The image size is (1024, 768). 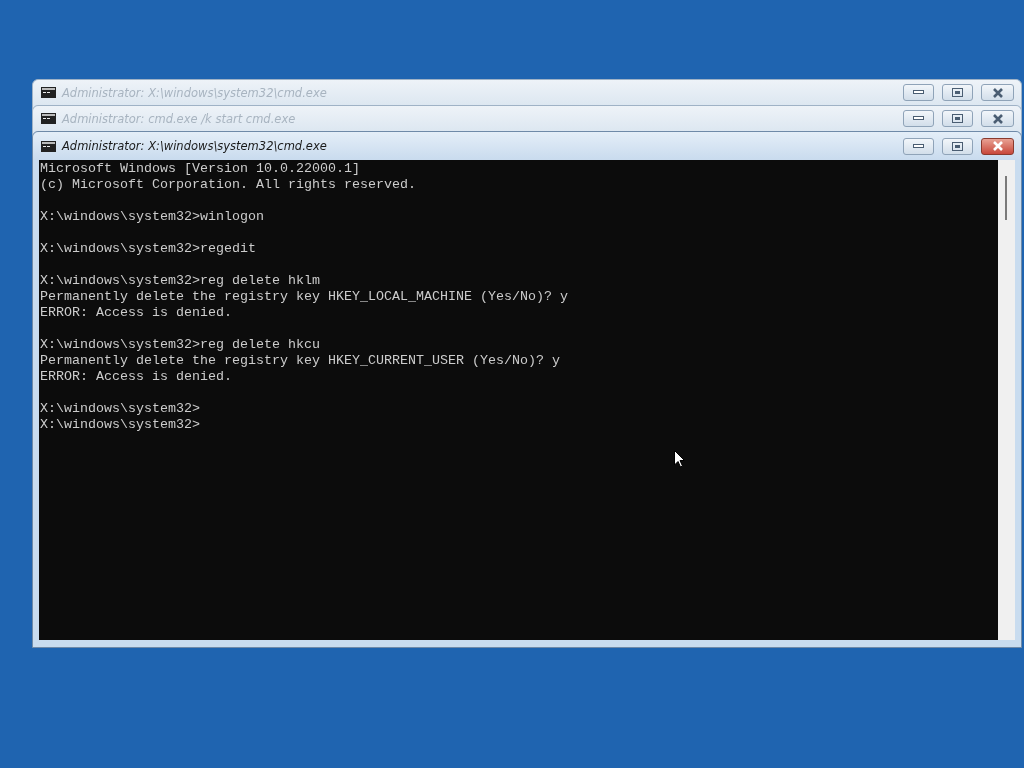 I want to click on console-line: Permanently delete the registry key HKEY_CURRENT_USER (Yes/No)? y, so click(x=300, y=361).